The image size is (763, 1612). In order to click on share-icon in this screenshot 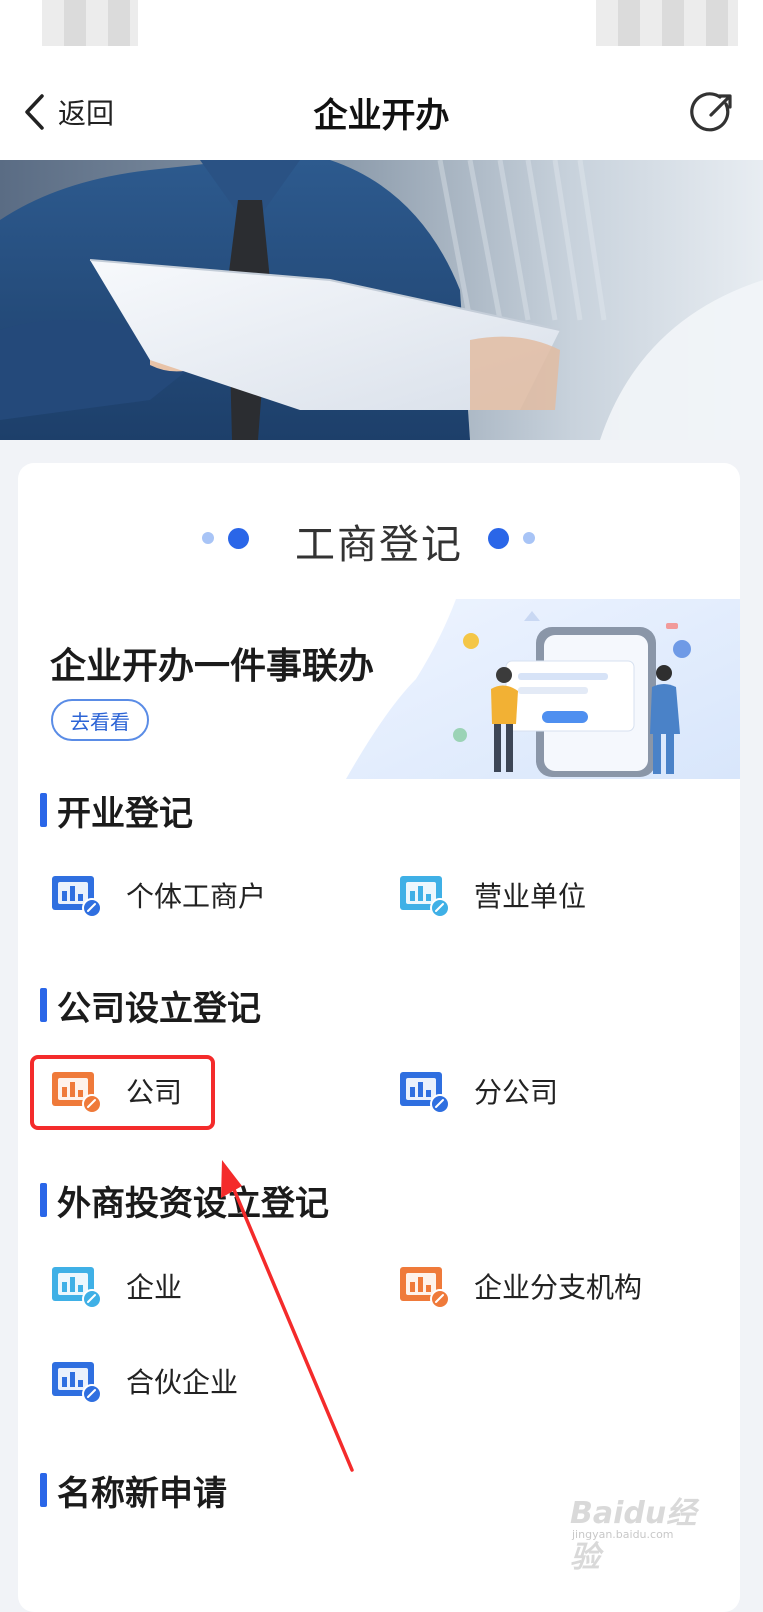, I will do `click(713, 113)`.